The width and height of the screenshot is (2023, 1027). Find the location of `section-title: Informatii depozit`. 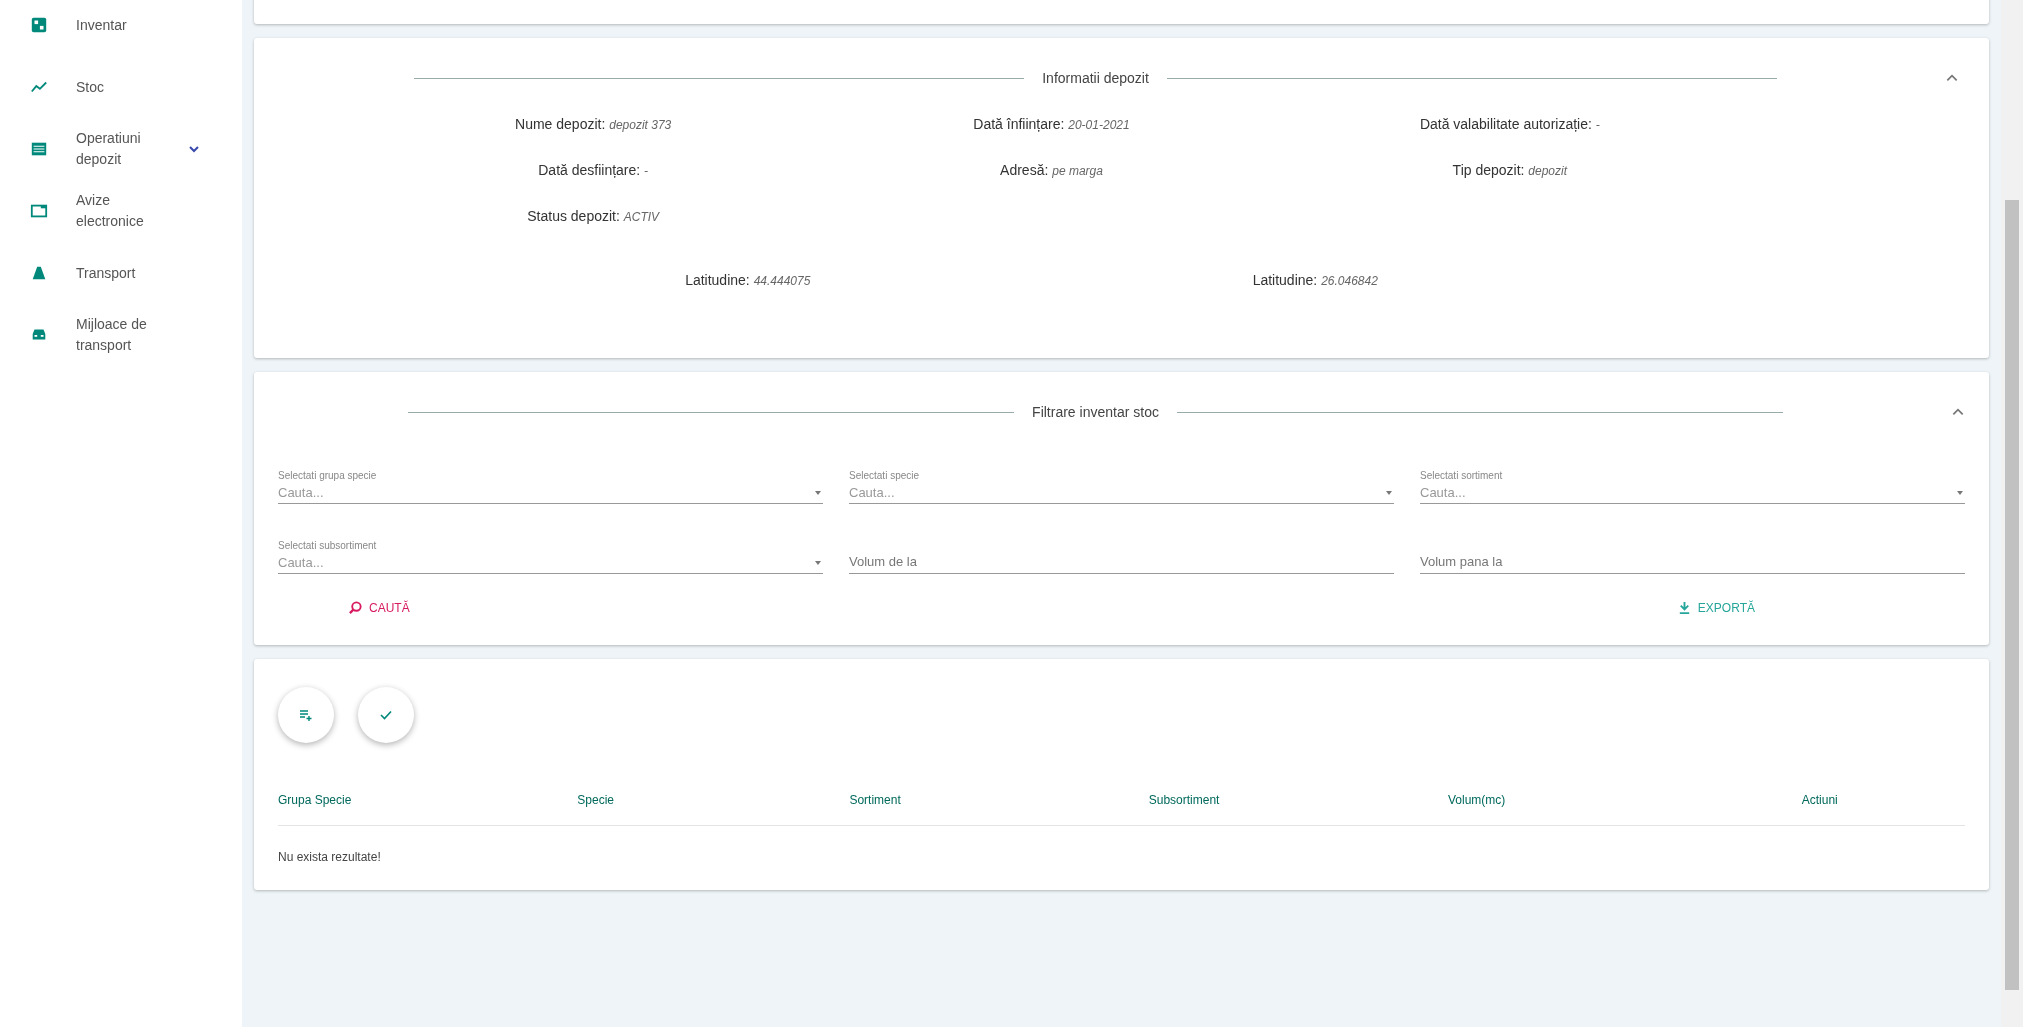

section-title: Informatii depozit is located at coordinates (1095, 78).